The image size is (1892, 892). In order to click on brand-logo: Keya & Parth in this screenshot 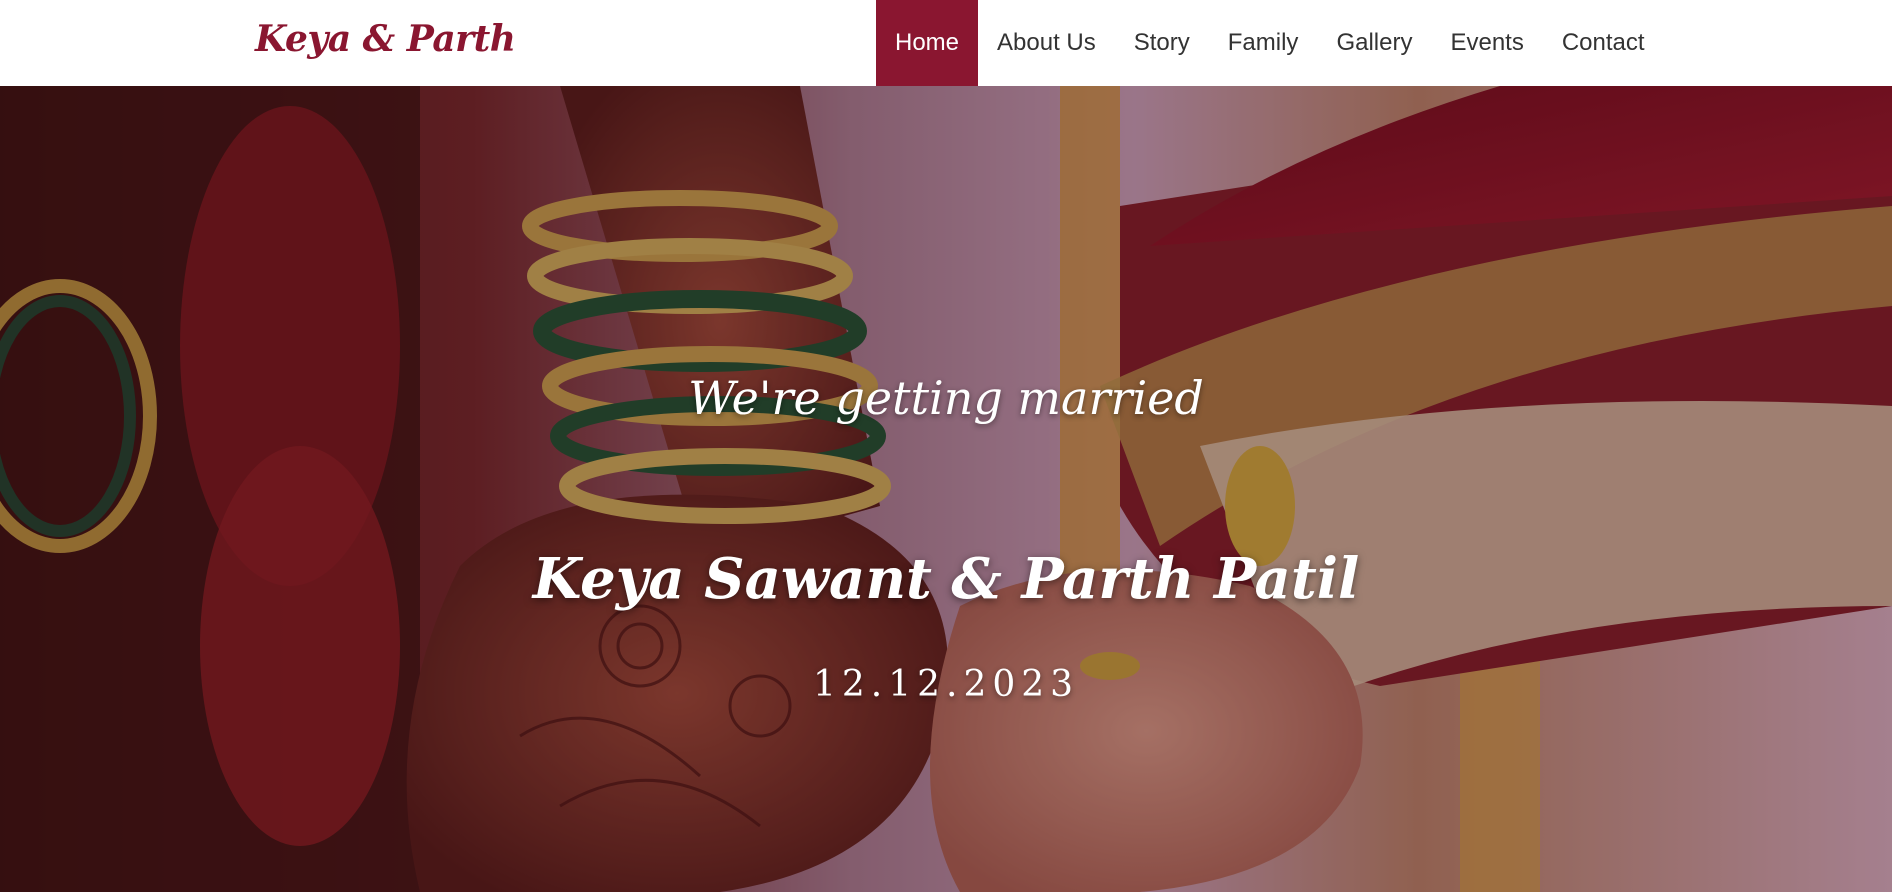, I will do `click(385, 39)`.